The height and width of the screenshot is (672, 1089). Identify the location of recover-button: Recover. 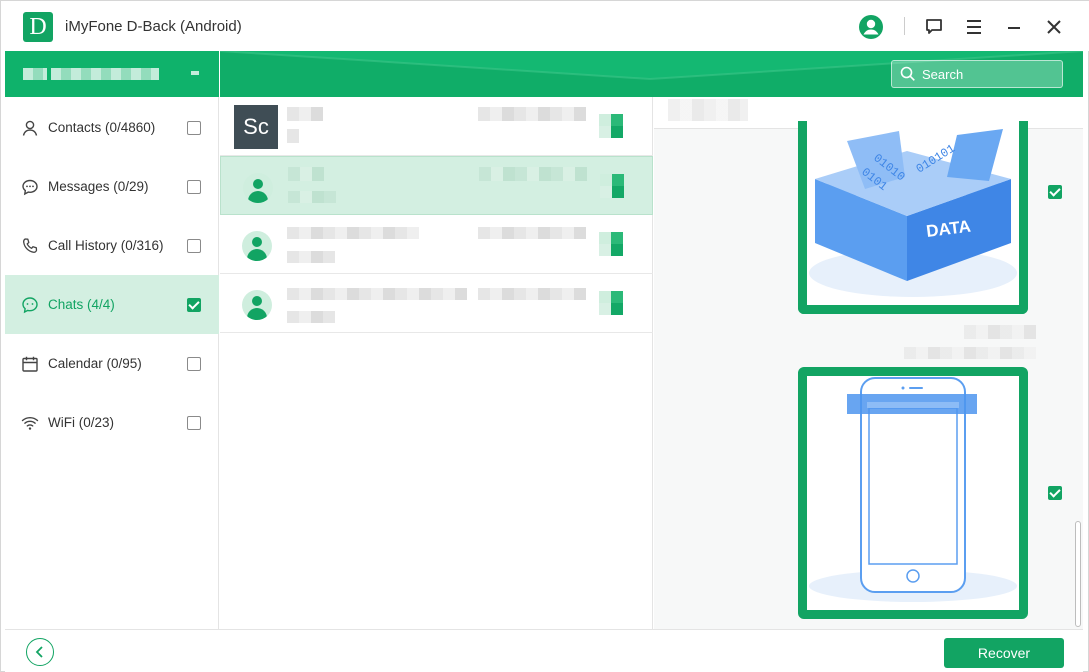
(1004, 653).